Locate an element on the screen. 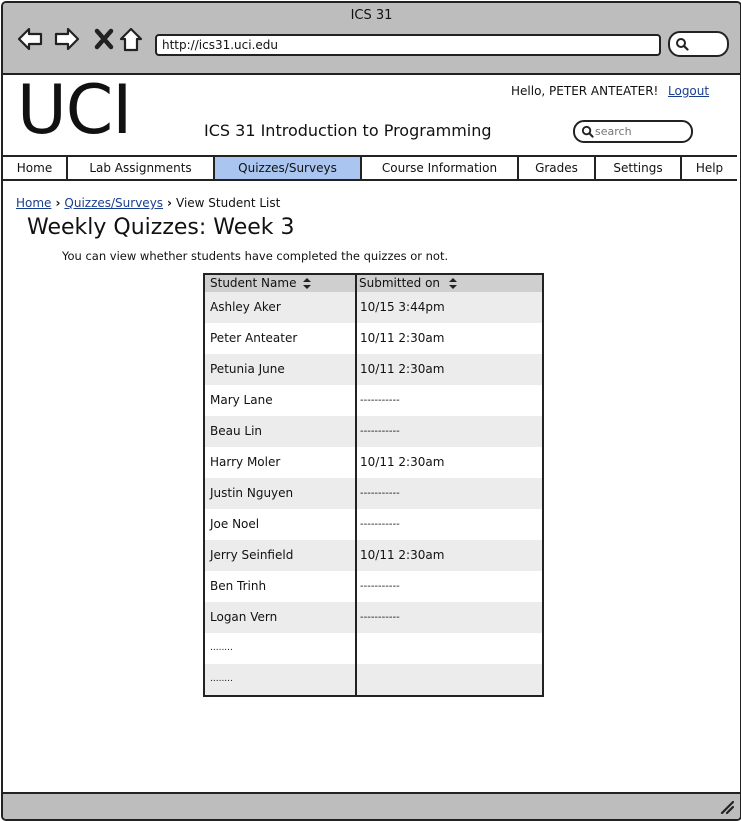 The width and height of the screenshot is (741, 821). logout-link: Logout is located at coordinates (688, 91).